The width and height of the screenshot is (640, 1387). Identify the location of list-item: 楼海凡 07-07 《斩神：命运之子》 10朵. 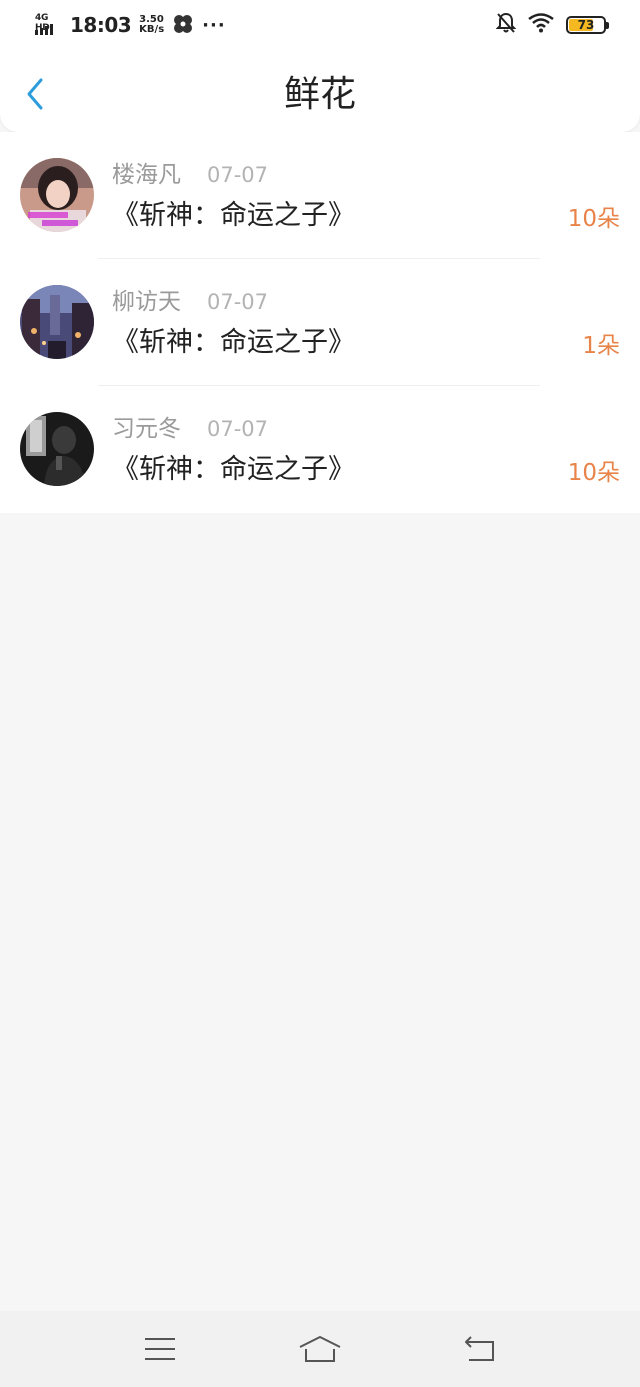
(320, 195).